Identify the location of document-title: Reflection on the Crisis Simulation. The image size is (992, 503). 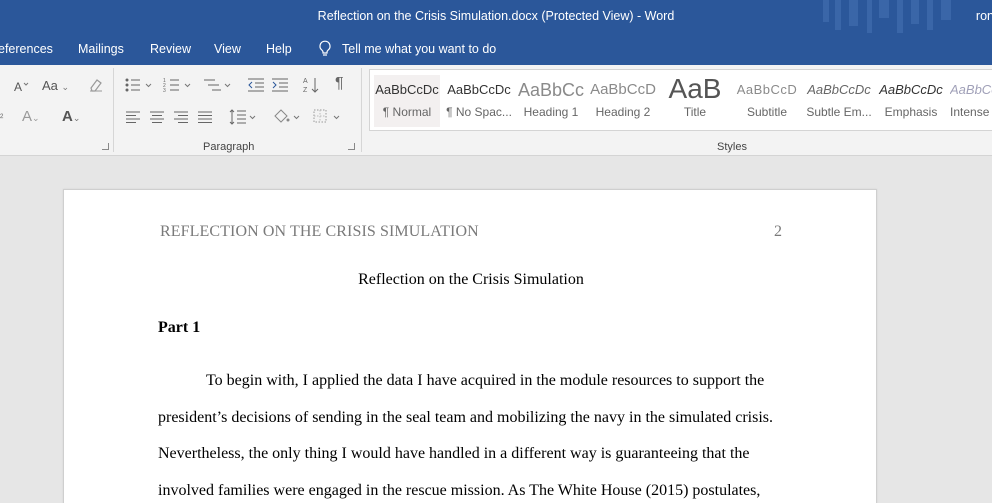
(471, 279).